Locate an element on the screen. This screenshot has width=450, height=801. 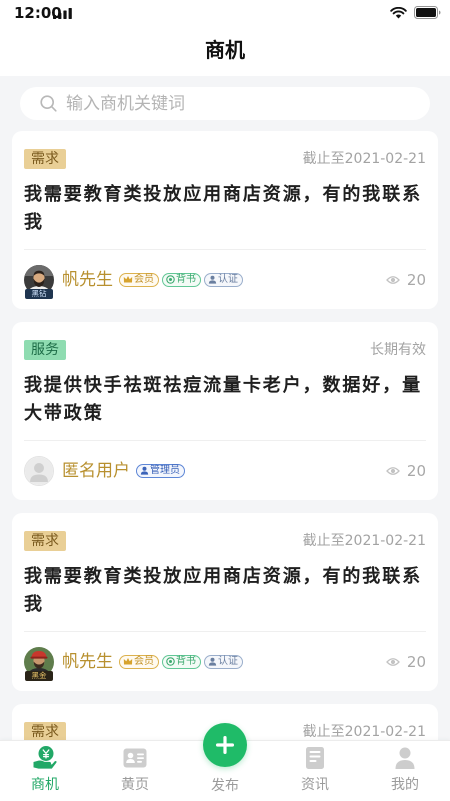
top-bar: 12:00 商机 is located at coordinates (225, 38).